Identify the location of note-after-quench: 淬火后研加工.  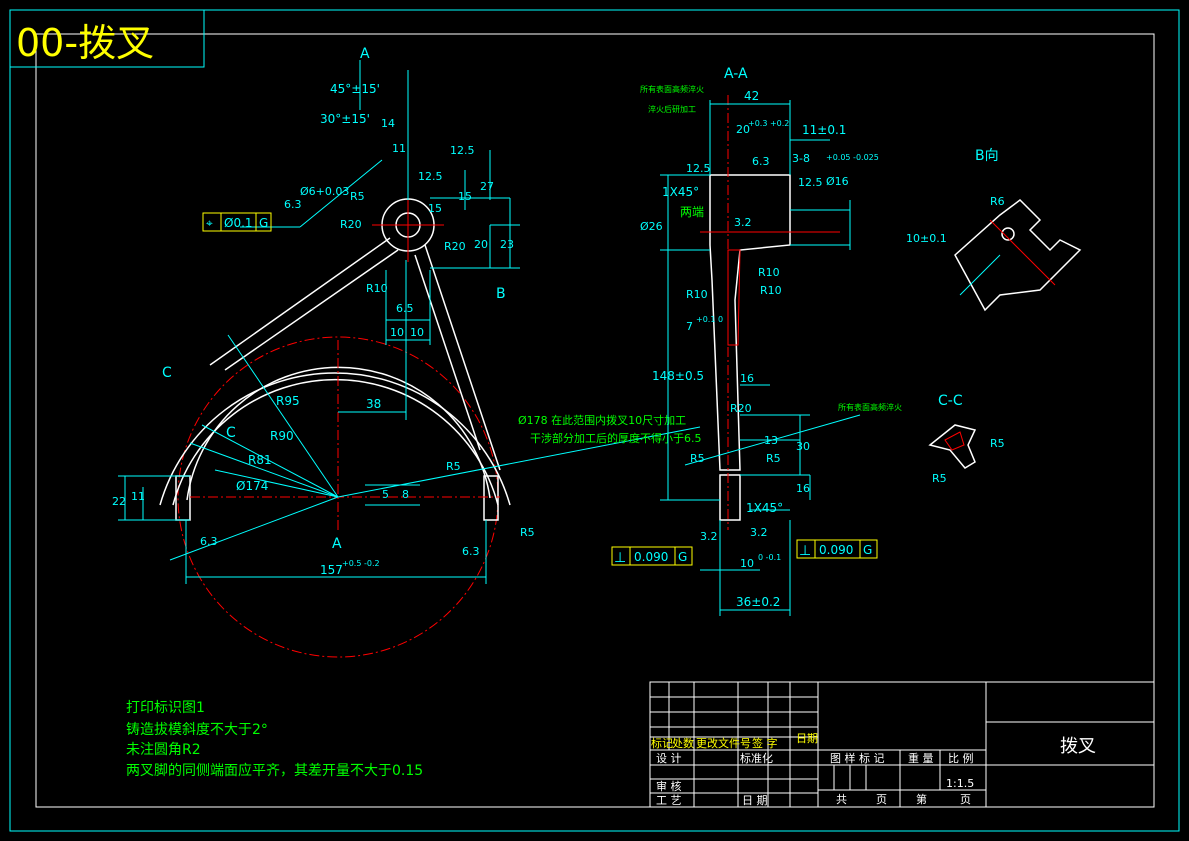
(672, 109).